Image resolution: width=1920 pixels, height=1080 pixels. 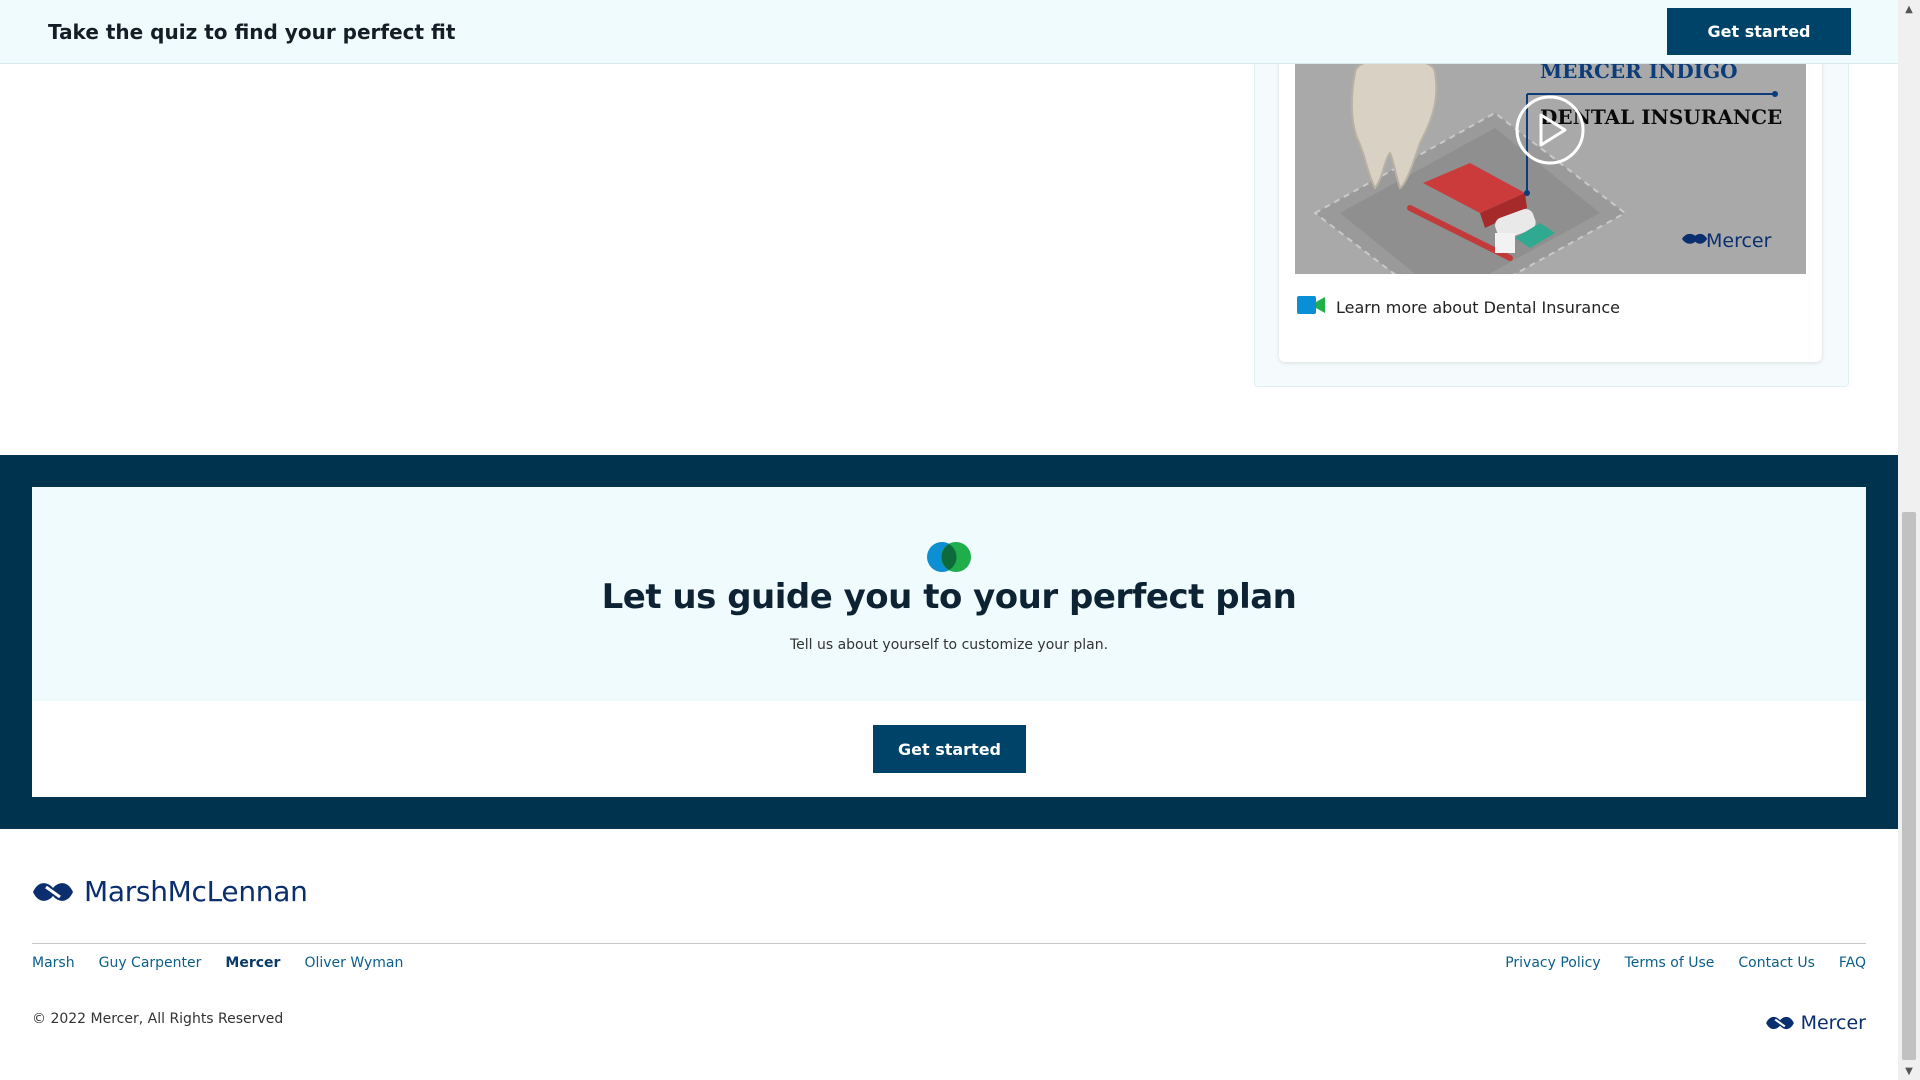 What do you see at coordinates (1478, 307) in the screenshot?
I see `learn-more-label: Learn more about Dental Insurance` at bounding box center [1478, 307].